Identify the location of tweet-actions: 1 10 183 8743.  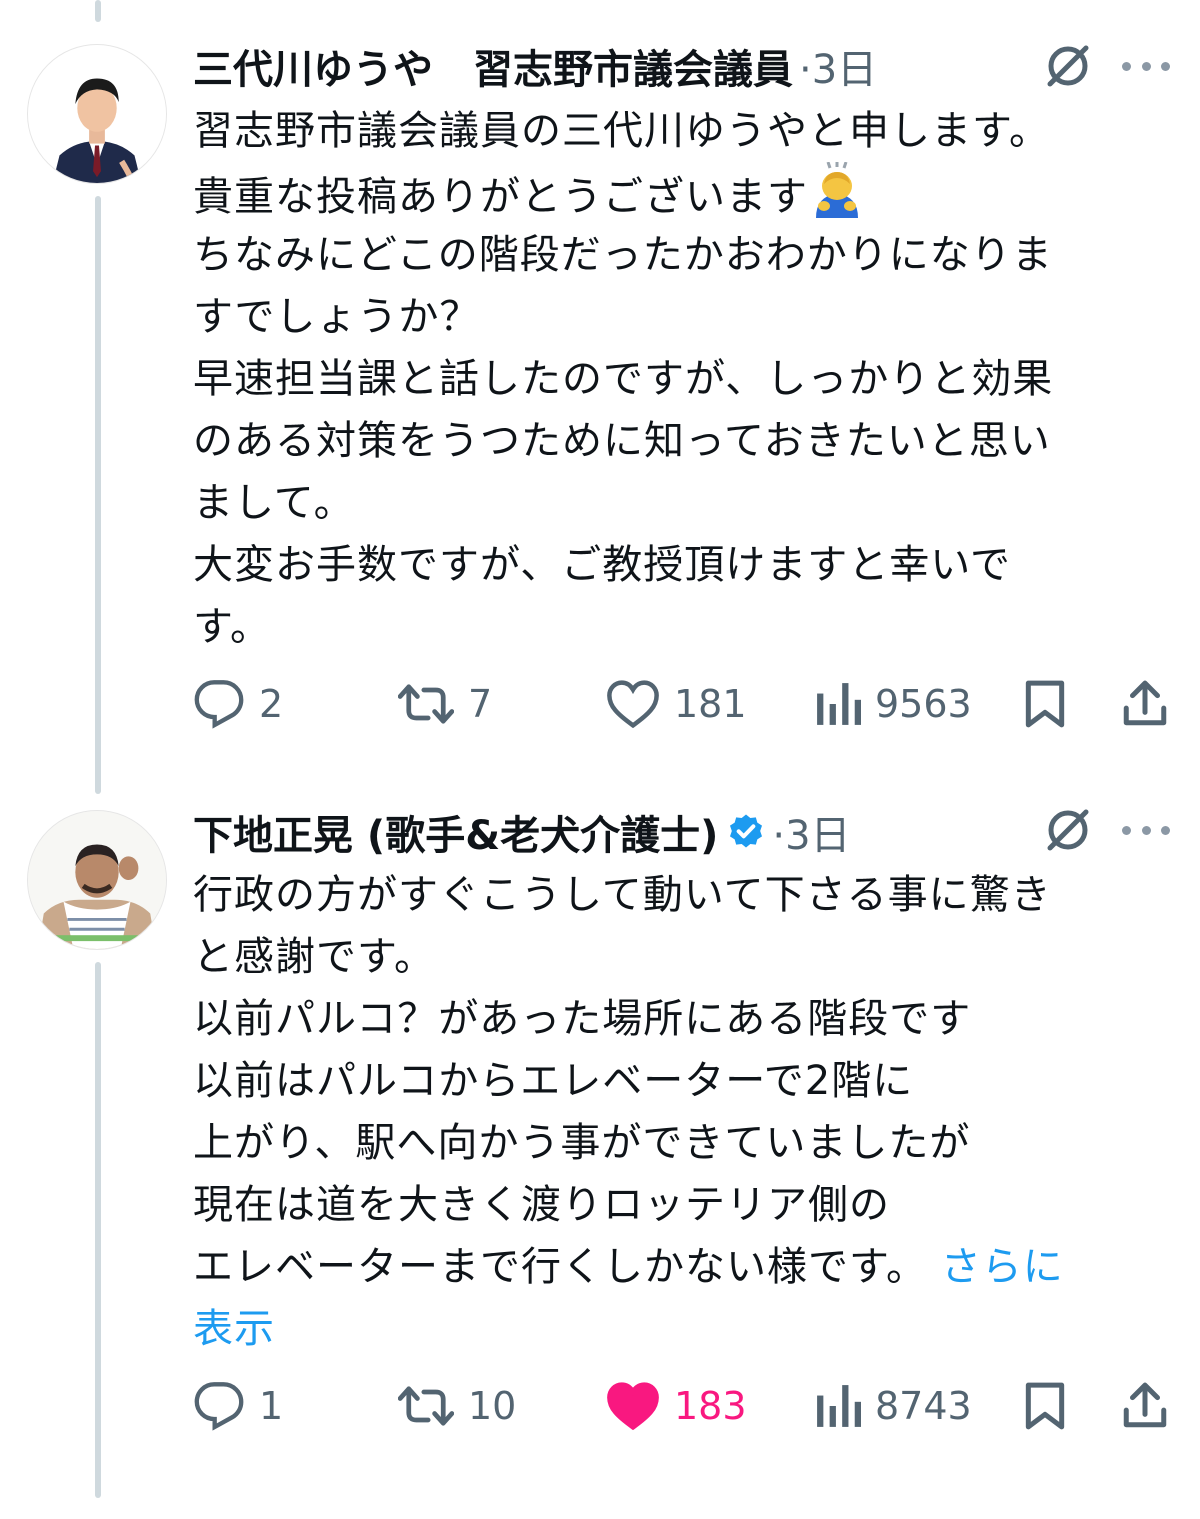
(683, 1406).